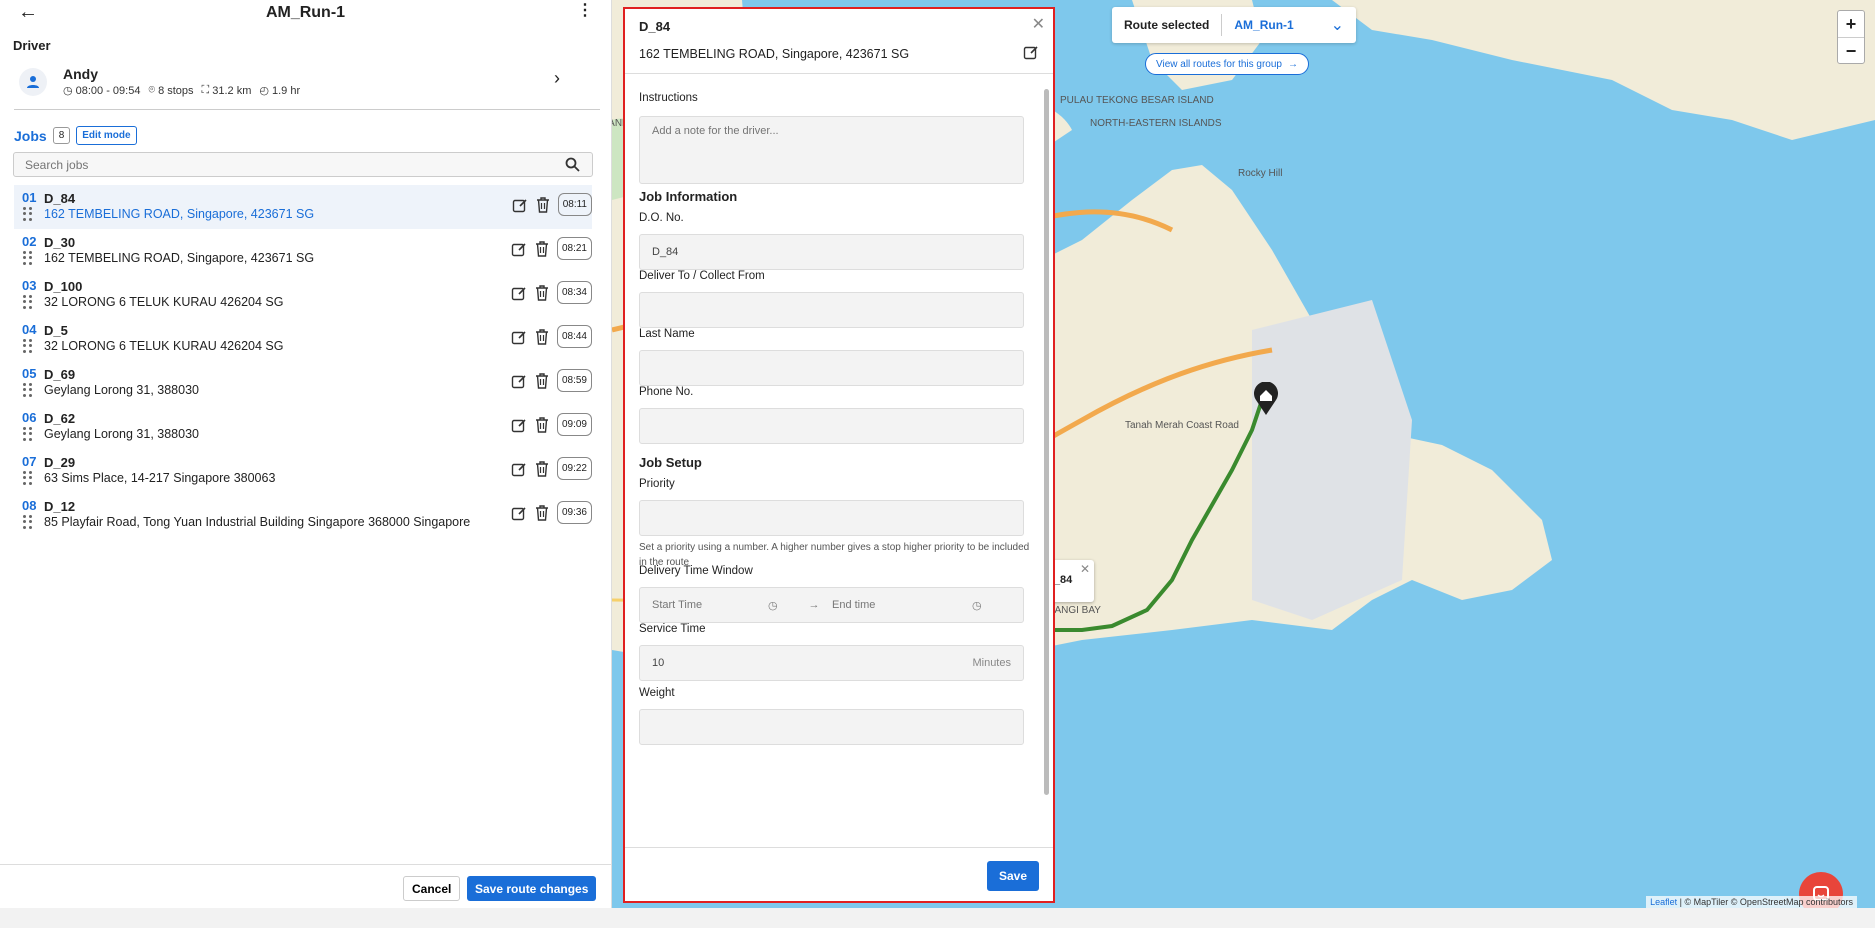 The height and width of the screenshot is (928, 1875). Describe the element at coordinates (306, 884) in the screenshot. I see `panel-footer: Cancel Save route changes` at that location.